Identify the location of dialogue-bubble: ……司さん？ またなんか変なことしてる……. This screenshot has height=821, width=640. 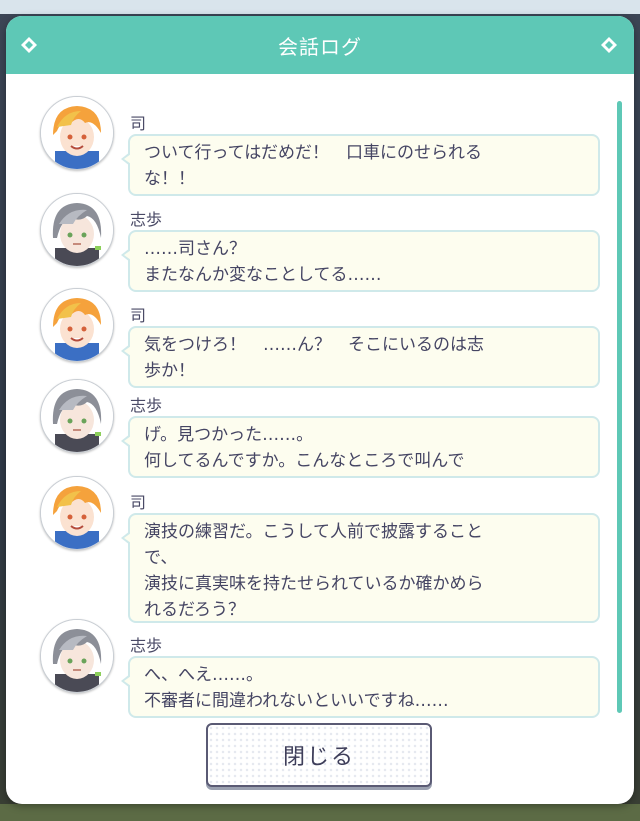
(360, 261).